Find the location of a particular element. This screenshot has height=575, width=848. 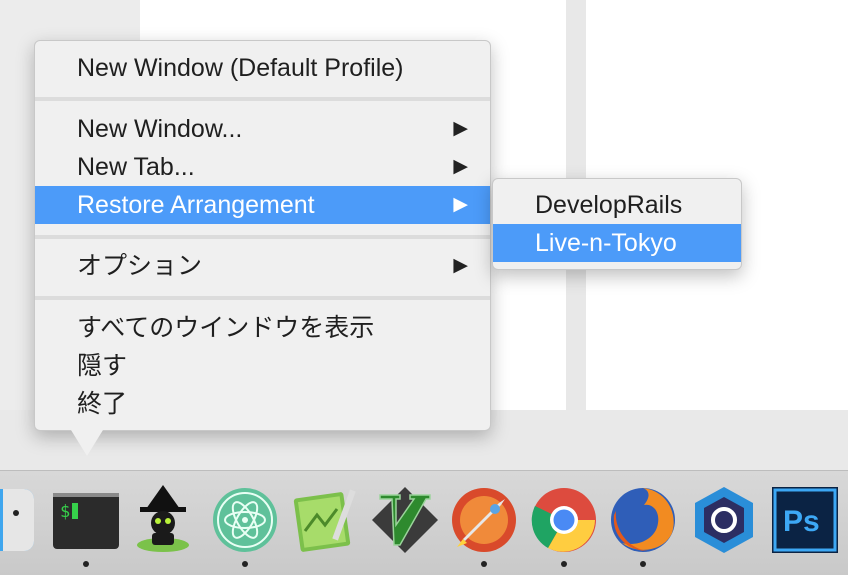

rocket-icon is located at coordinates (484, 520).